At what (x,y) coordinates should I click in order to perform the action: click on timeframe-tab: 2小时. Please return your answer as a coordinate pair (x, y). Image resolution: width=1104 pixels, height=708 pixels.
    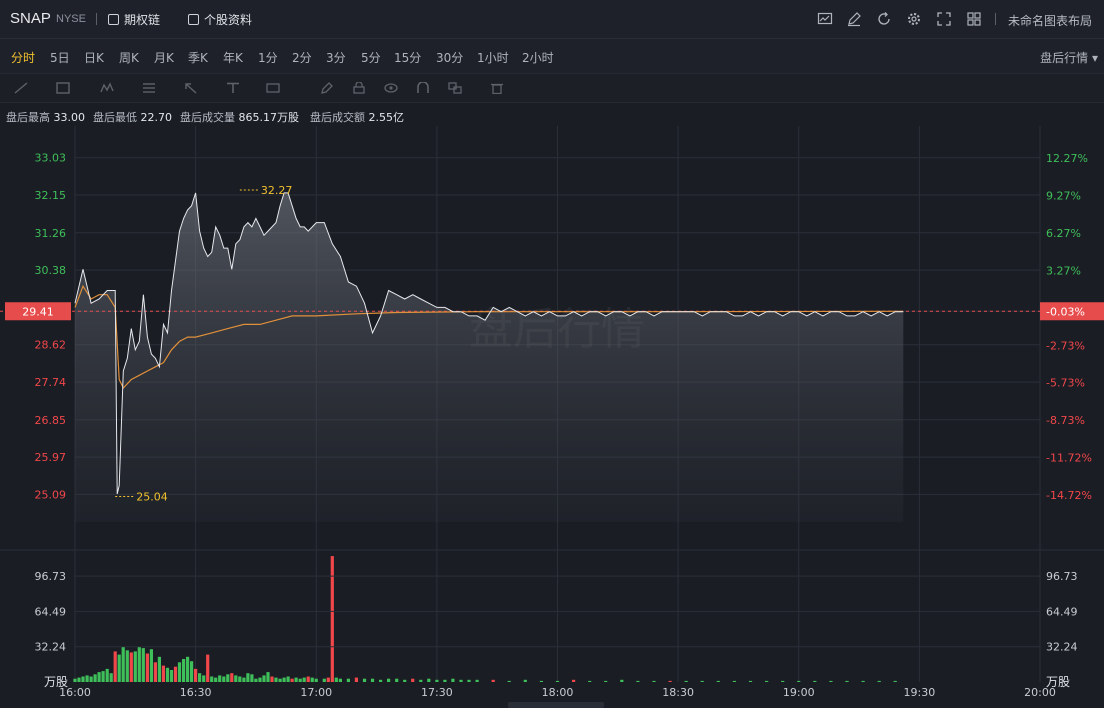
    Looking at the image, I should click on (538, 57).